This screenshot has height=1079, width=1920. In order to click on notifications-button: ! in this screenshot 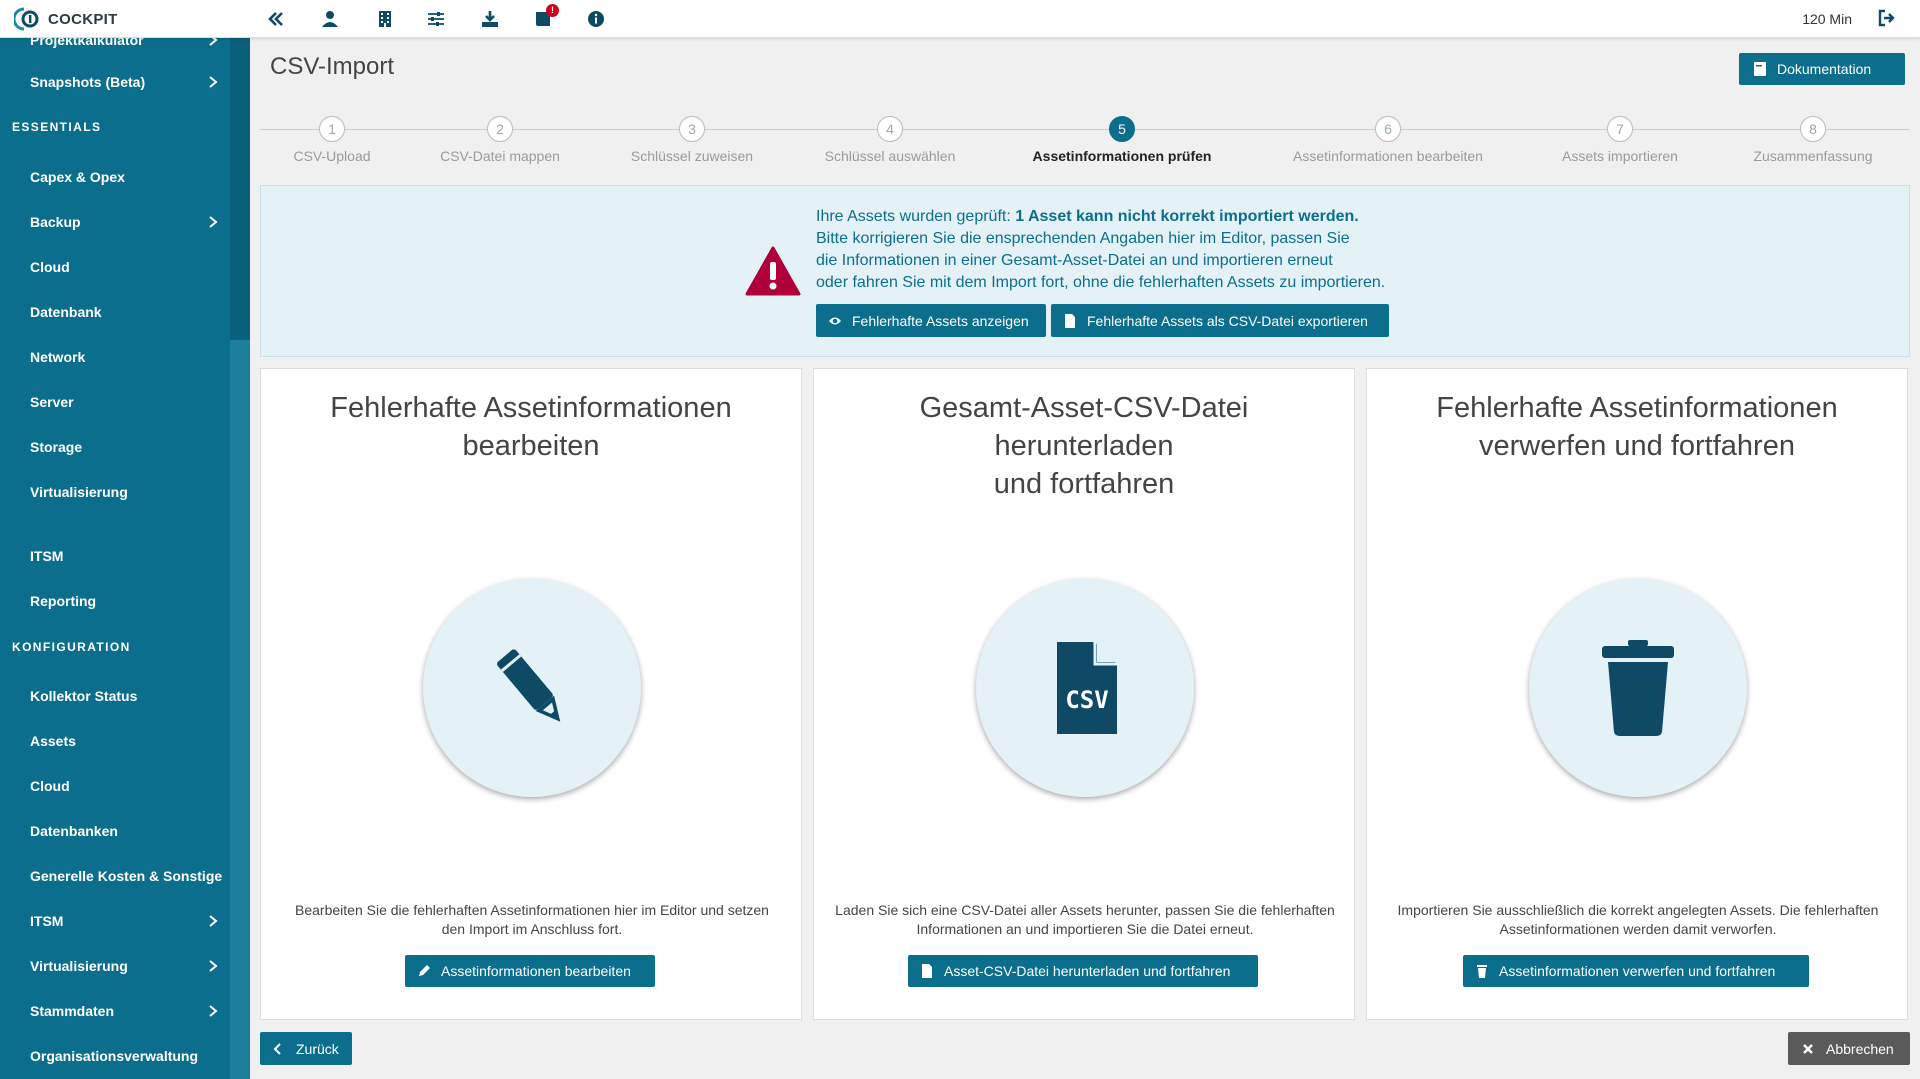, I will do `click(546, 16)`.